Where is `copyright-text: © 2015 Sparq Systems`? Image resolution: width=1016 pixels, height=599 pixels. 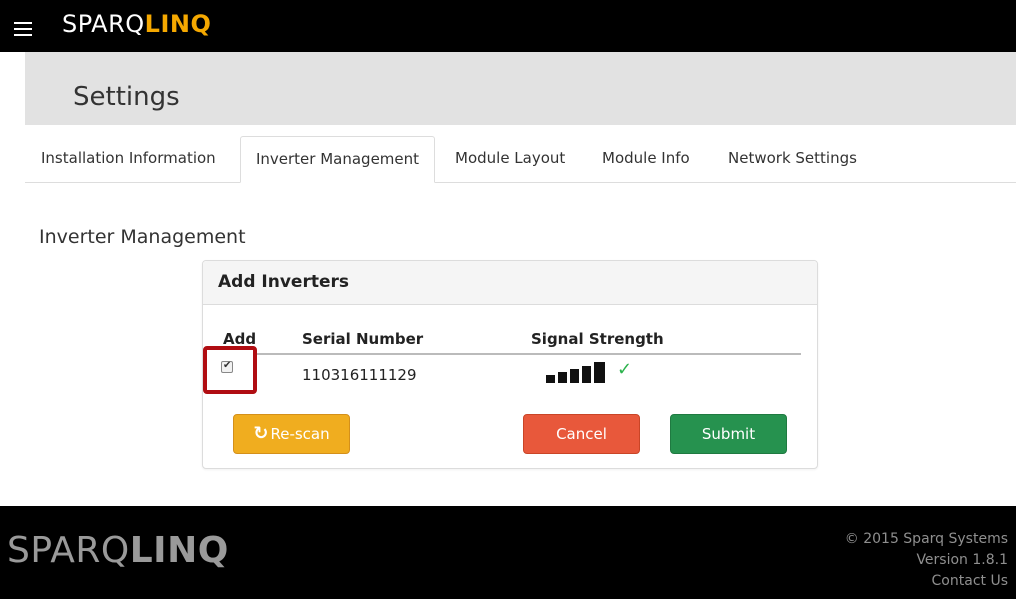
copyright-text: © 2015 Sparq Systems is located at coordinates (926, 539).